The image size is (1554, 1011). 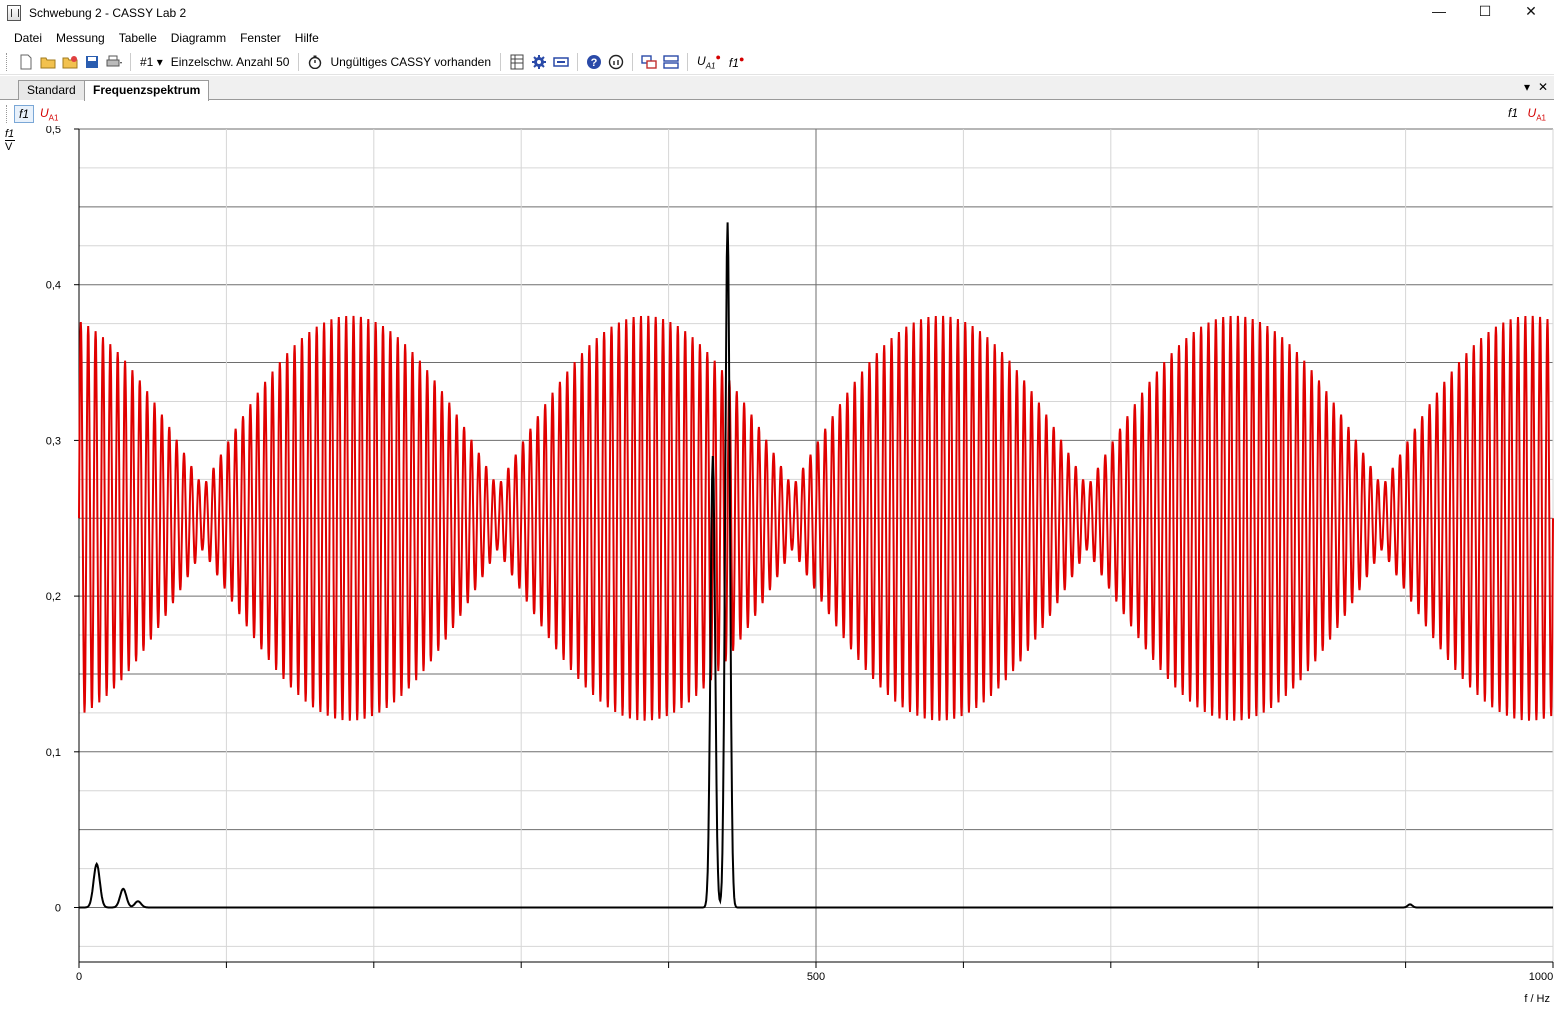 I want to click on f1-label: f1, so click(x=733, y=62).